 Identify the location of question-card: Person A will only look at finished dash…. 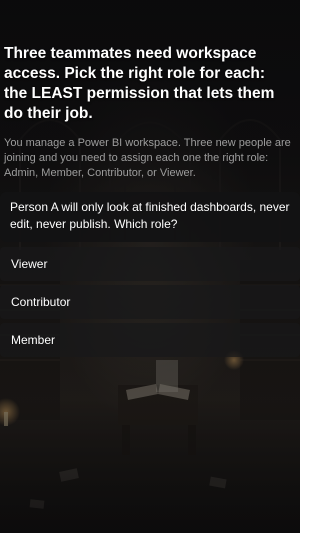
(150, 217).